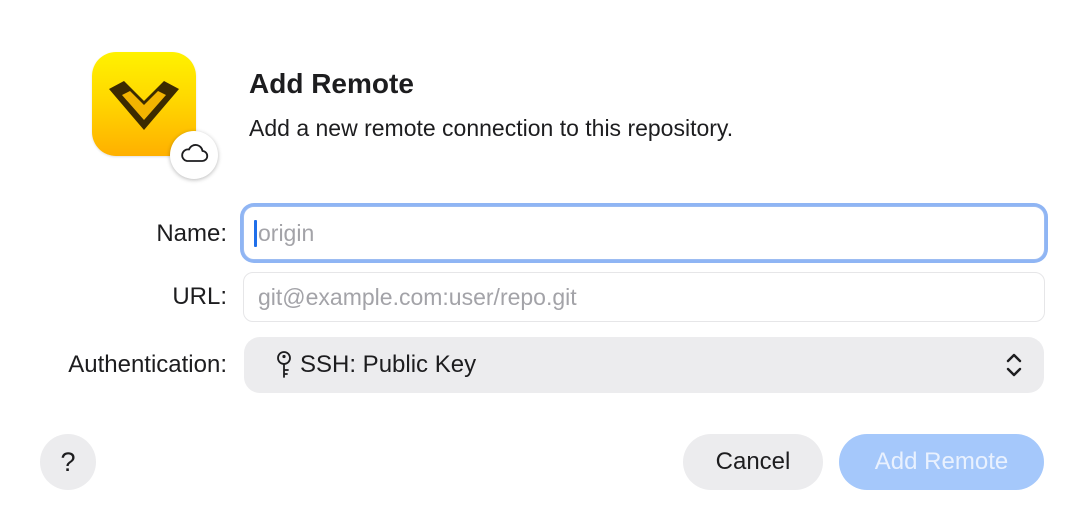  Describe the element at coordinates (644, 365) in the screenshot. I see `authentication-select: SSH: Public Key` at that location.